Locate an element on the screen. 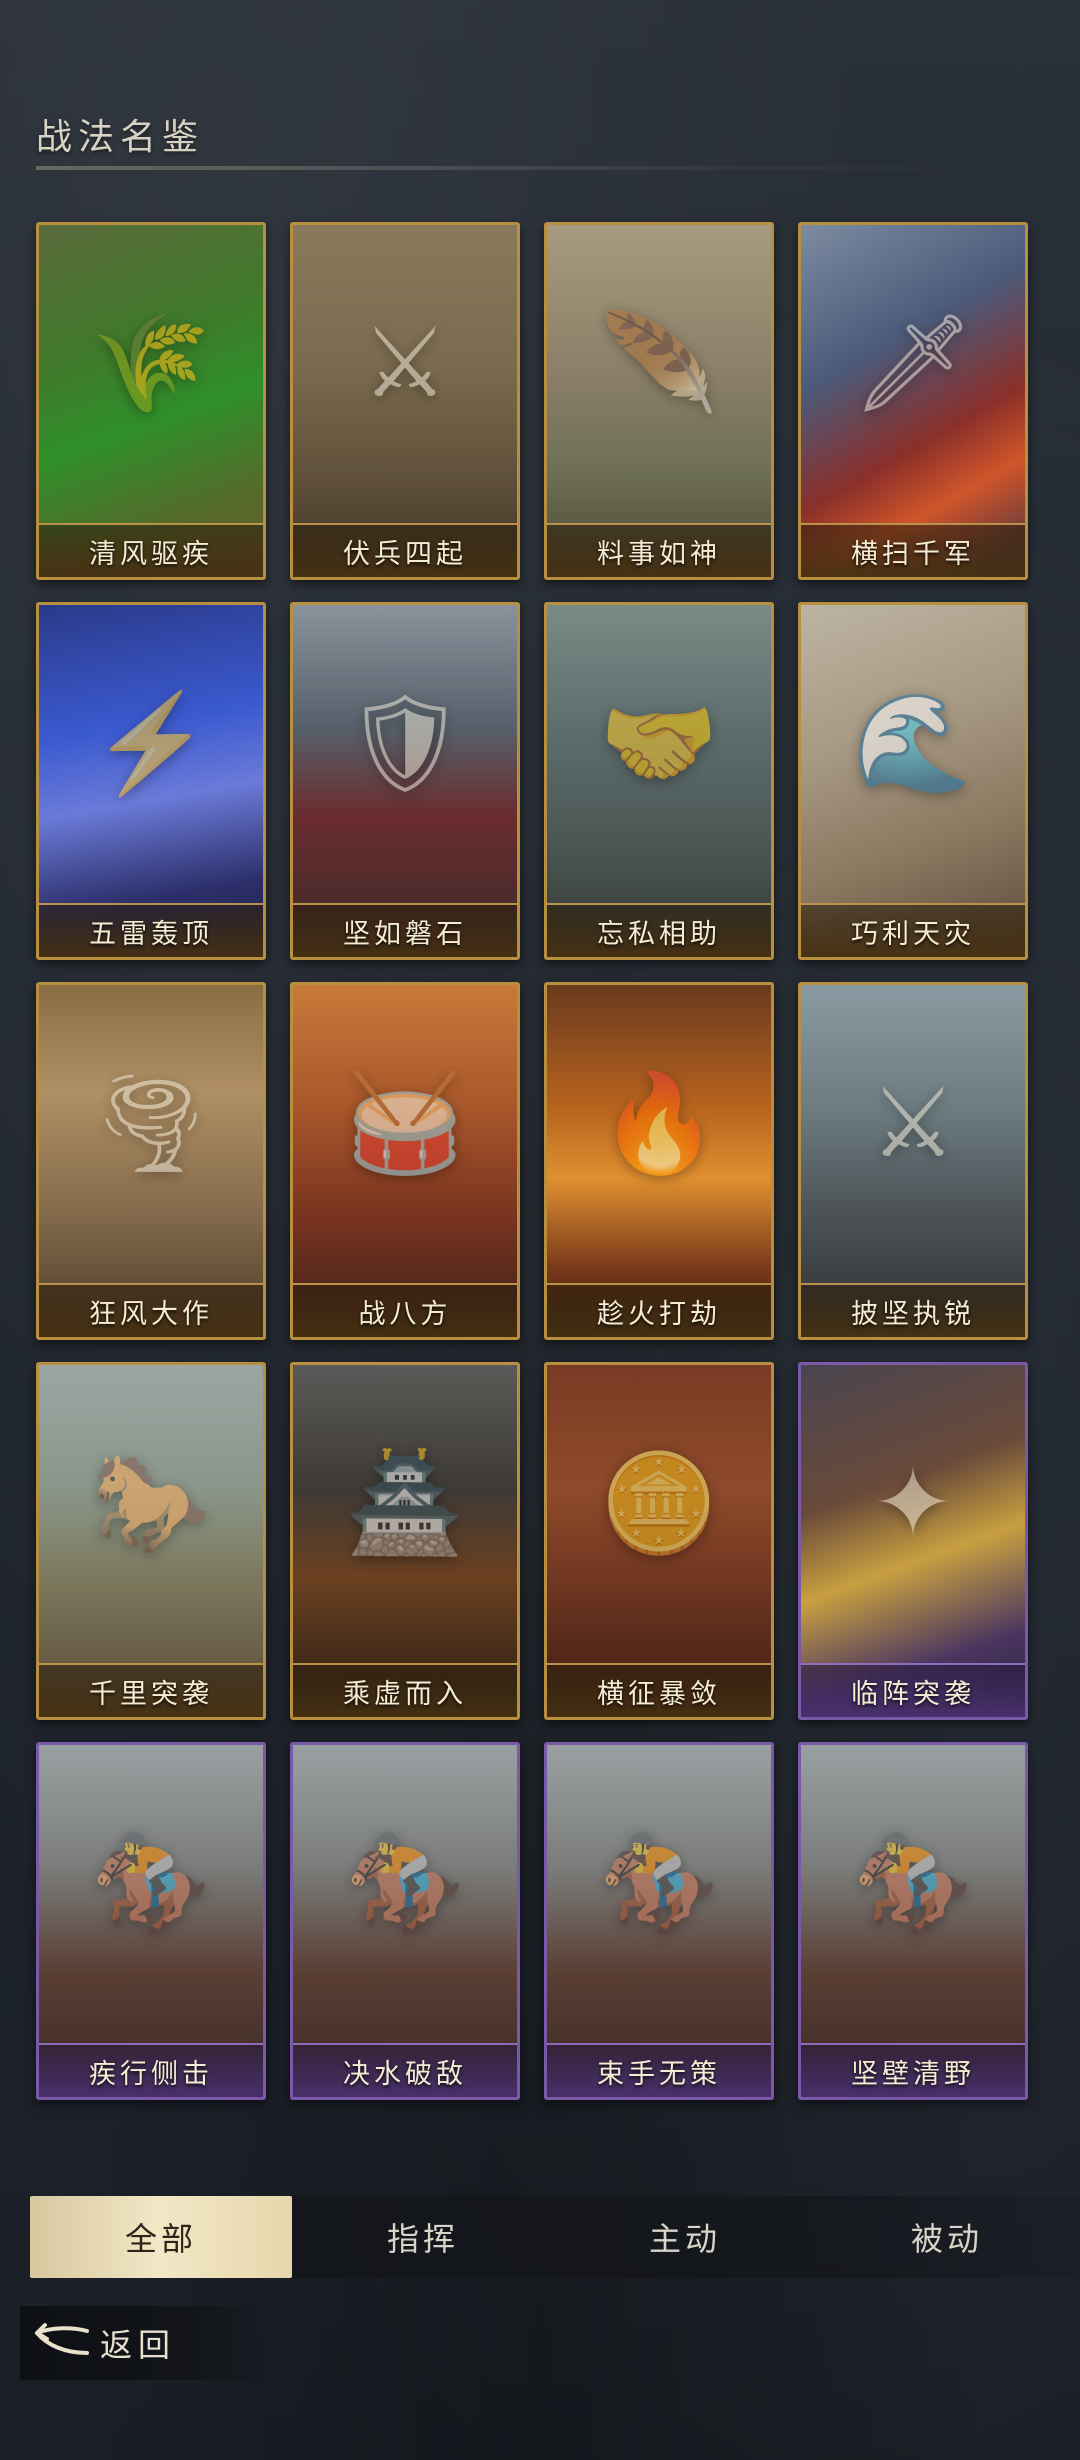 The height and width of the screenshot is (2460, 1080). back-arrow-icon is located at coordinates (60, 2343).